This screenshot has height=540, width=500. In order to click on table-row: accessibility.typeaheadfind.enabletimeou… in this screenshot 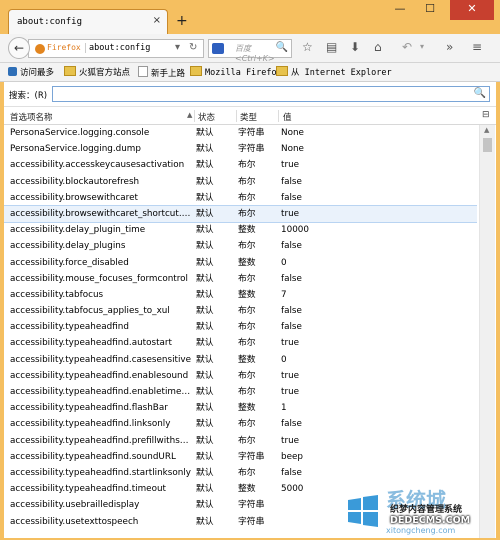, I will do `click(240, 392)`.